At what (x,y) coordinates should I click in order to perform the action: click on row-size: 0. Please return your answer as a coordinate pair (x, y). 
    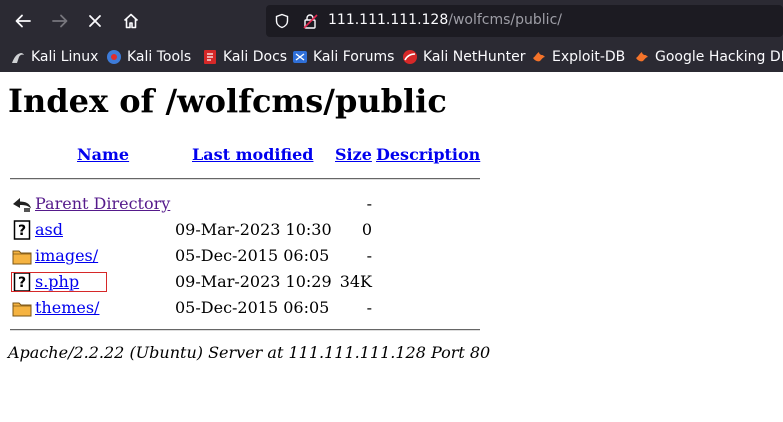
    Looking at the image, I should click on (366, 229).